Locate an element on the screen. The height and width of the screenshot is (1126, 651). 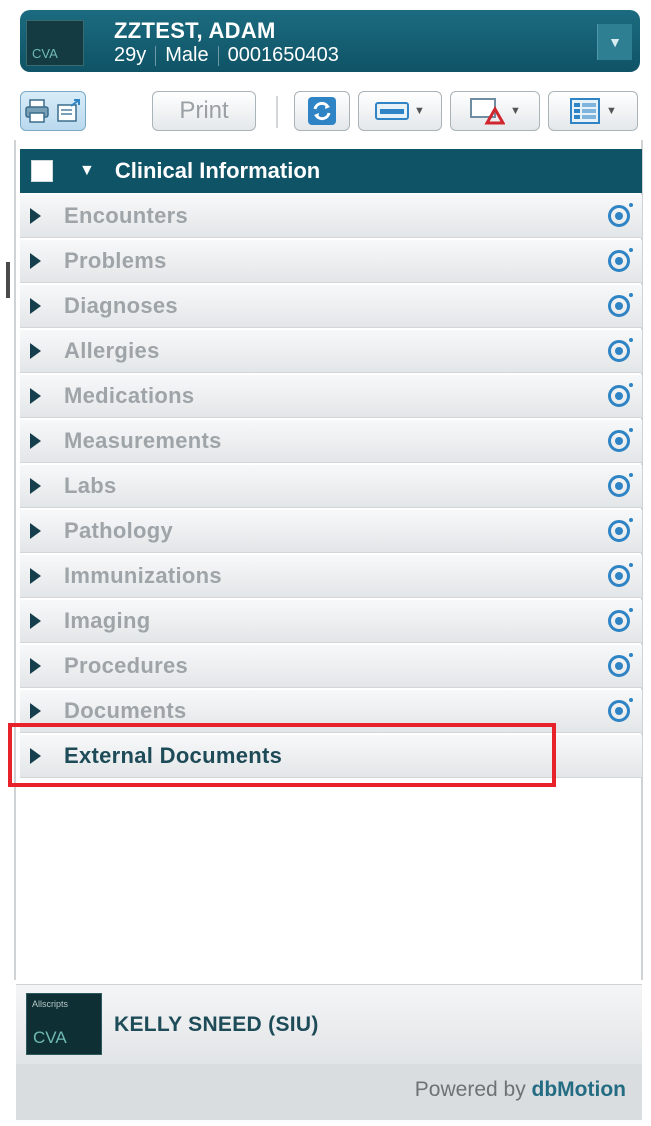
refresh-button is located at coordinates (322, 111).